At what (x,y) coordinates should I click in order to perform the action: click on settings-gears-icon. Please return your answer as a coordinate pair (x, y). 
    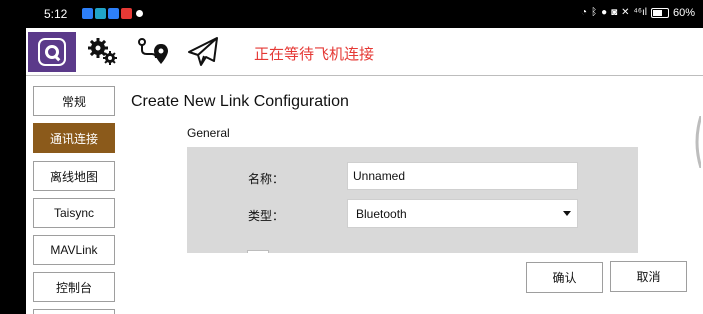
    Looking at the image, I should click on (103, 52).